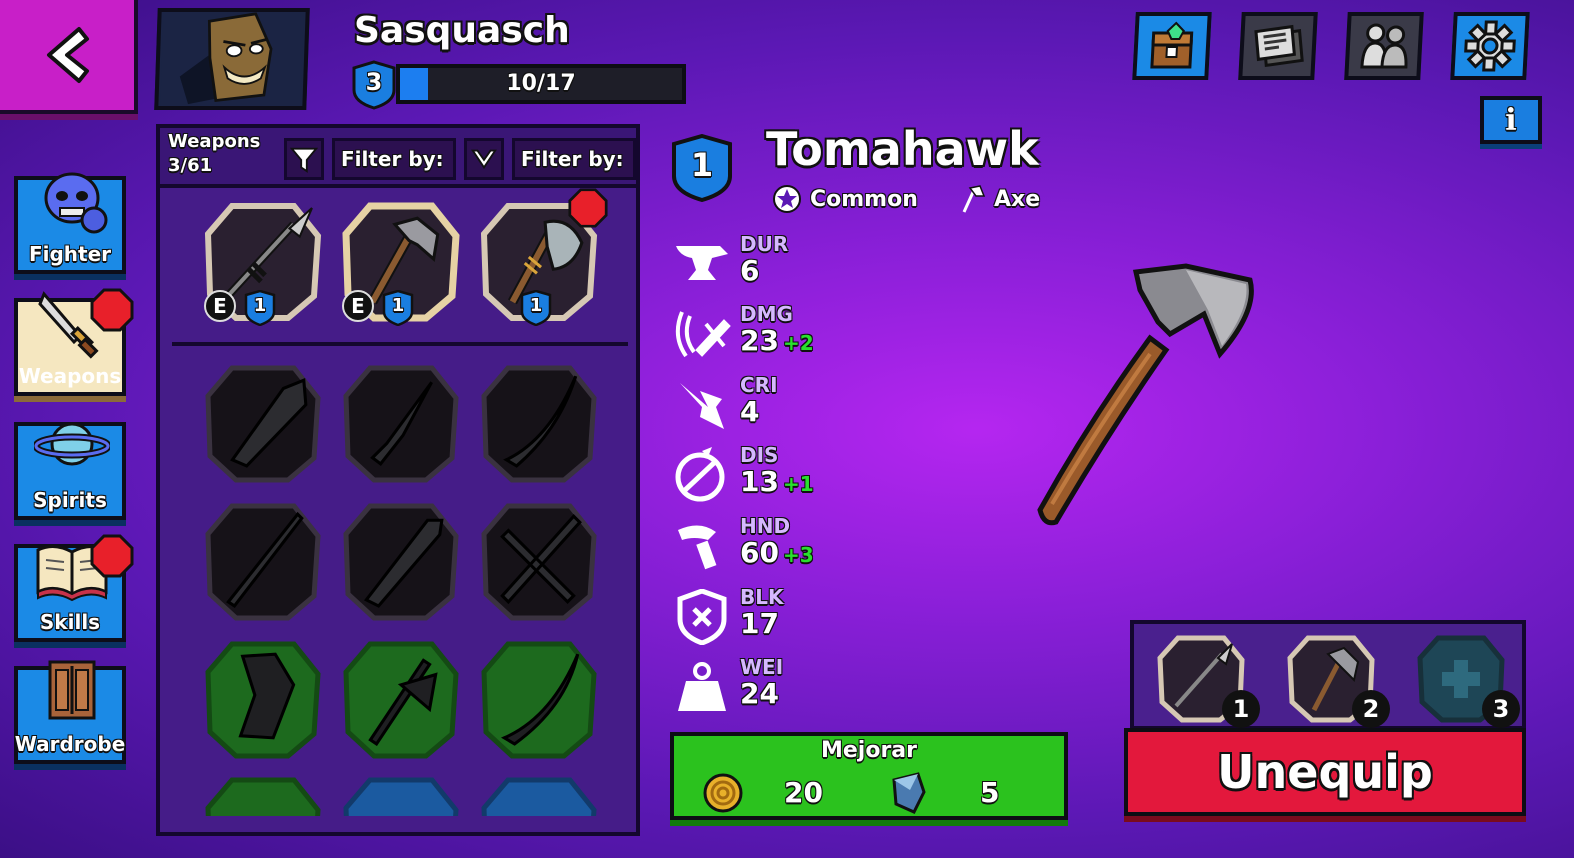  What do you see at coordinates (260, 308) in the screenshot?
I see `weapon-level-badge: 1` at bounding box center [260, 308].